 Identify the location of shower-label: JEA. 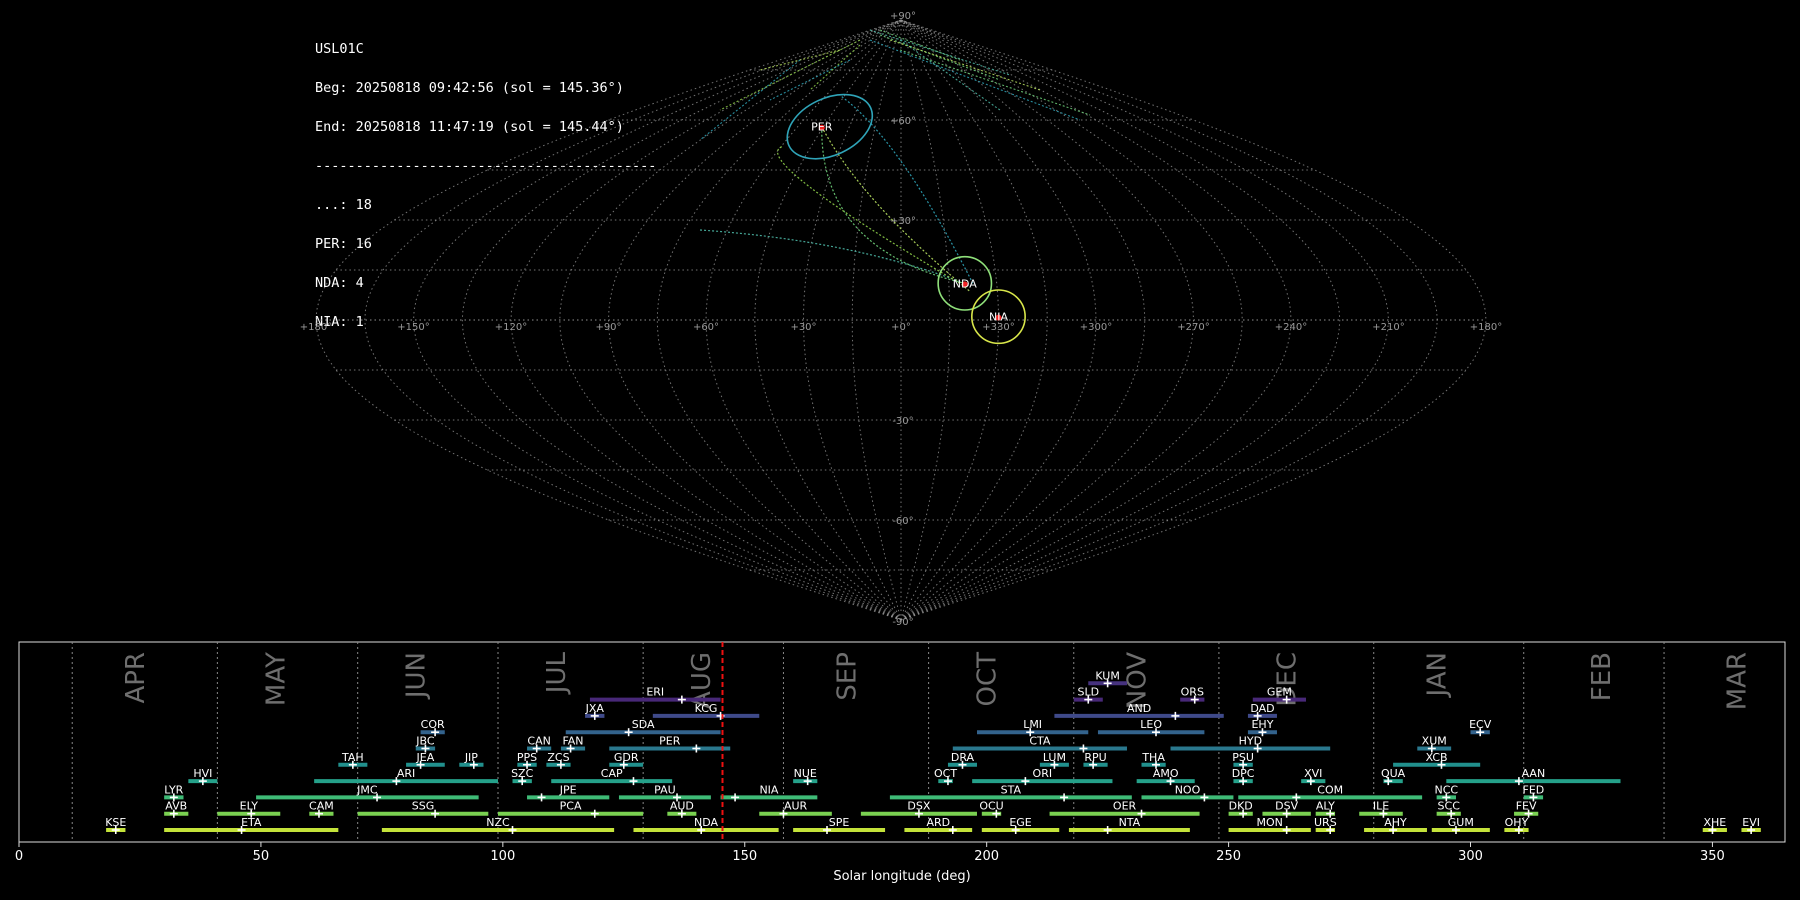
(425, 757).